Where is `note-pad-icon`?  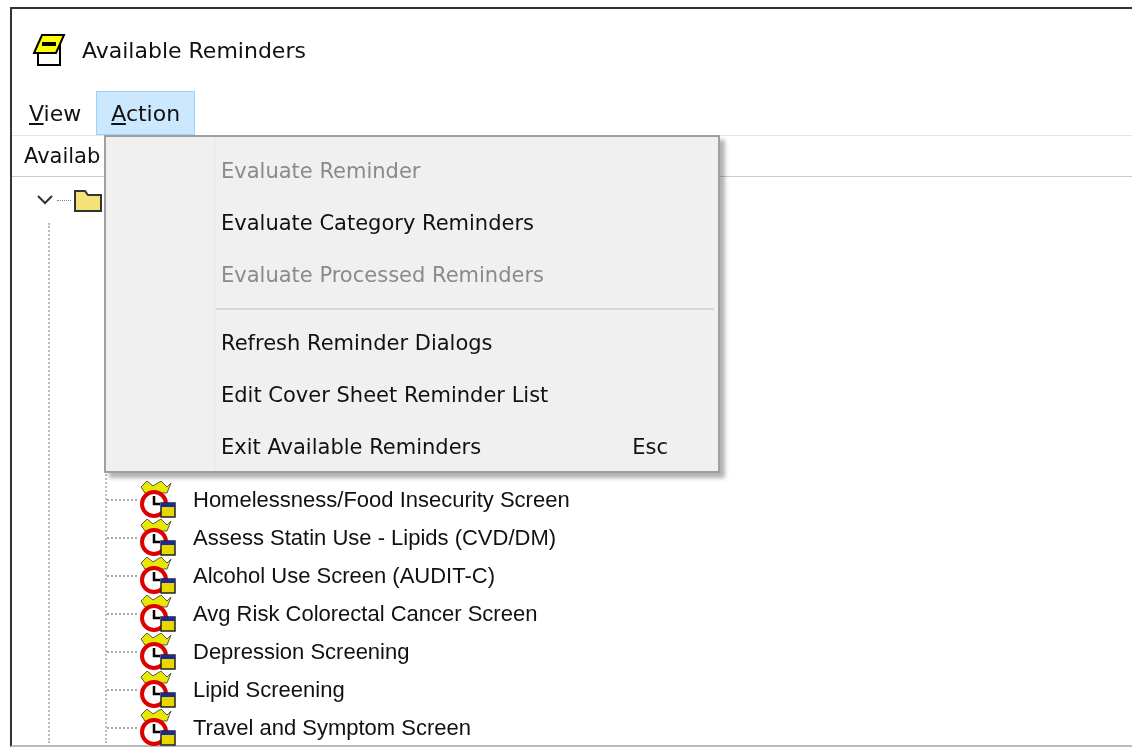 note-pad-icon is located at coordinates (49, 50).